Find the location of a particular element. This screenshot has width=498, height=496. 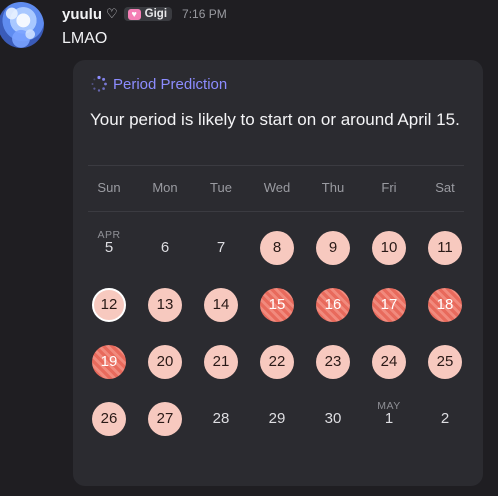

calendar-day: 25 is located at coordinates (445, 362).